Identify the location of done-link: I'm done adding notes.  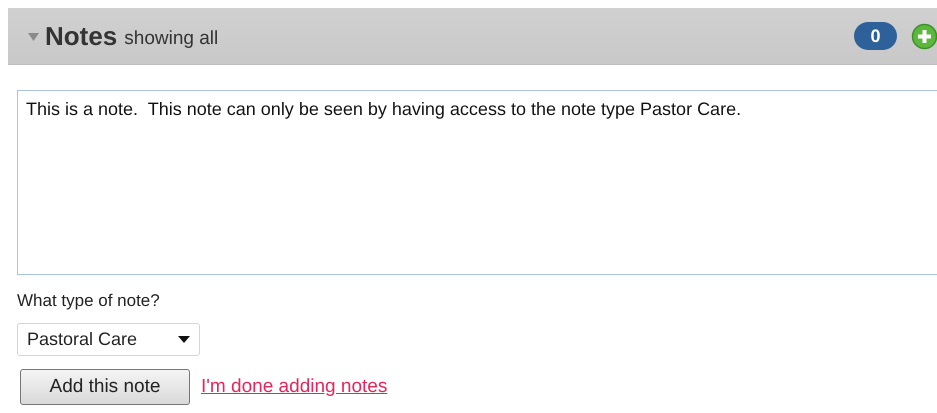
(294, 387).